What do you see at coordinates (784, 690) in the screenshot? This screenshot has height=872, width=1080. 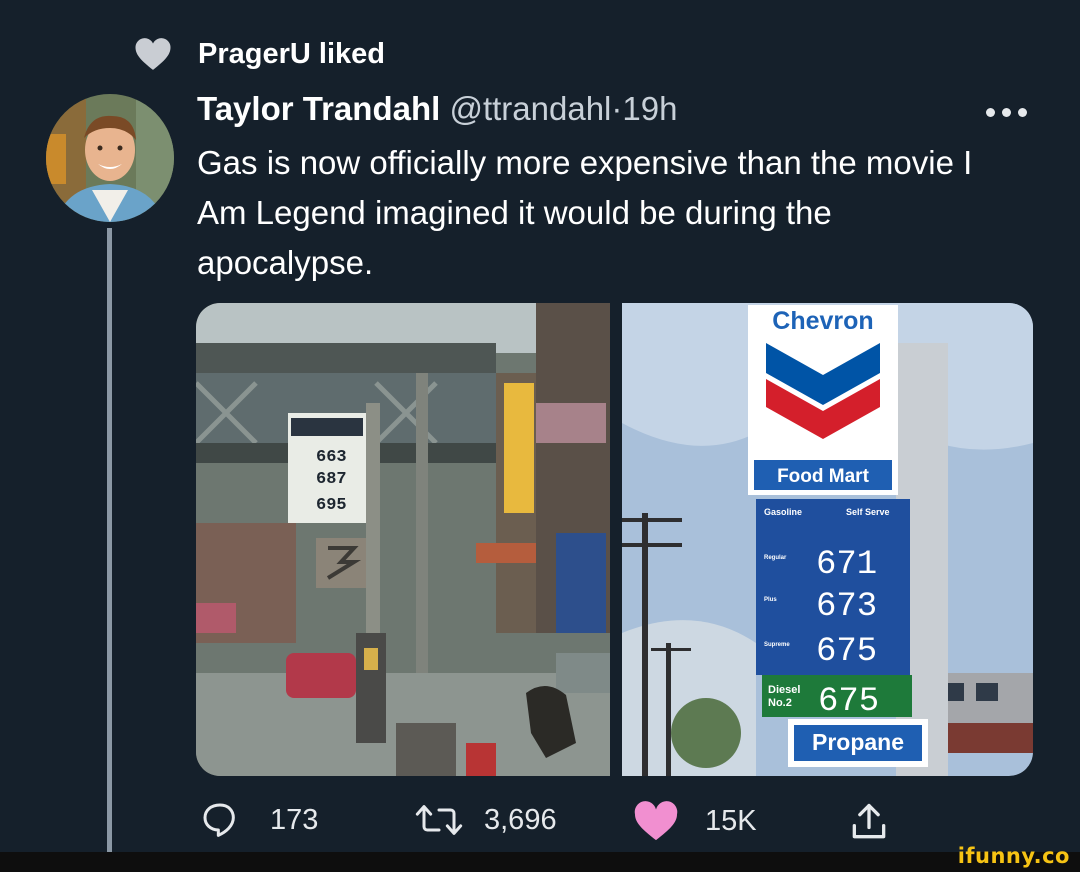 I see `diesel-label: Diesel` at bounding box center [784, 690].